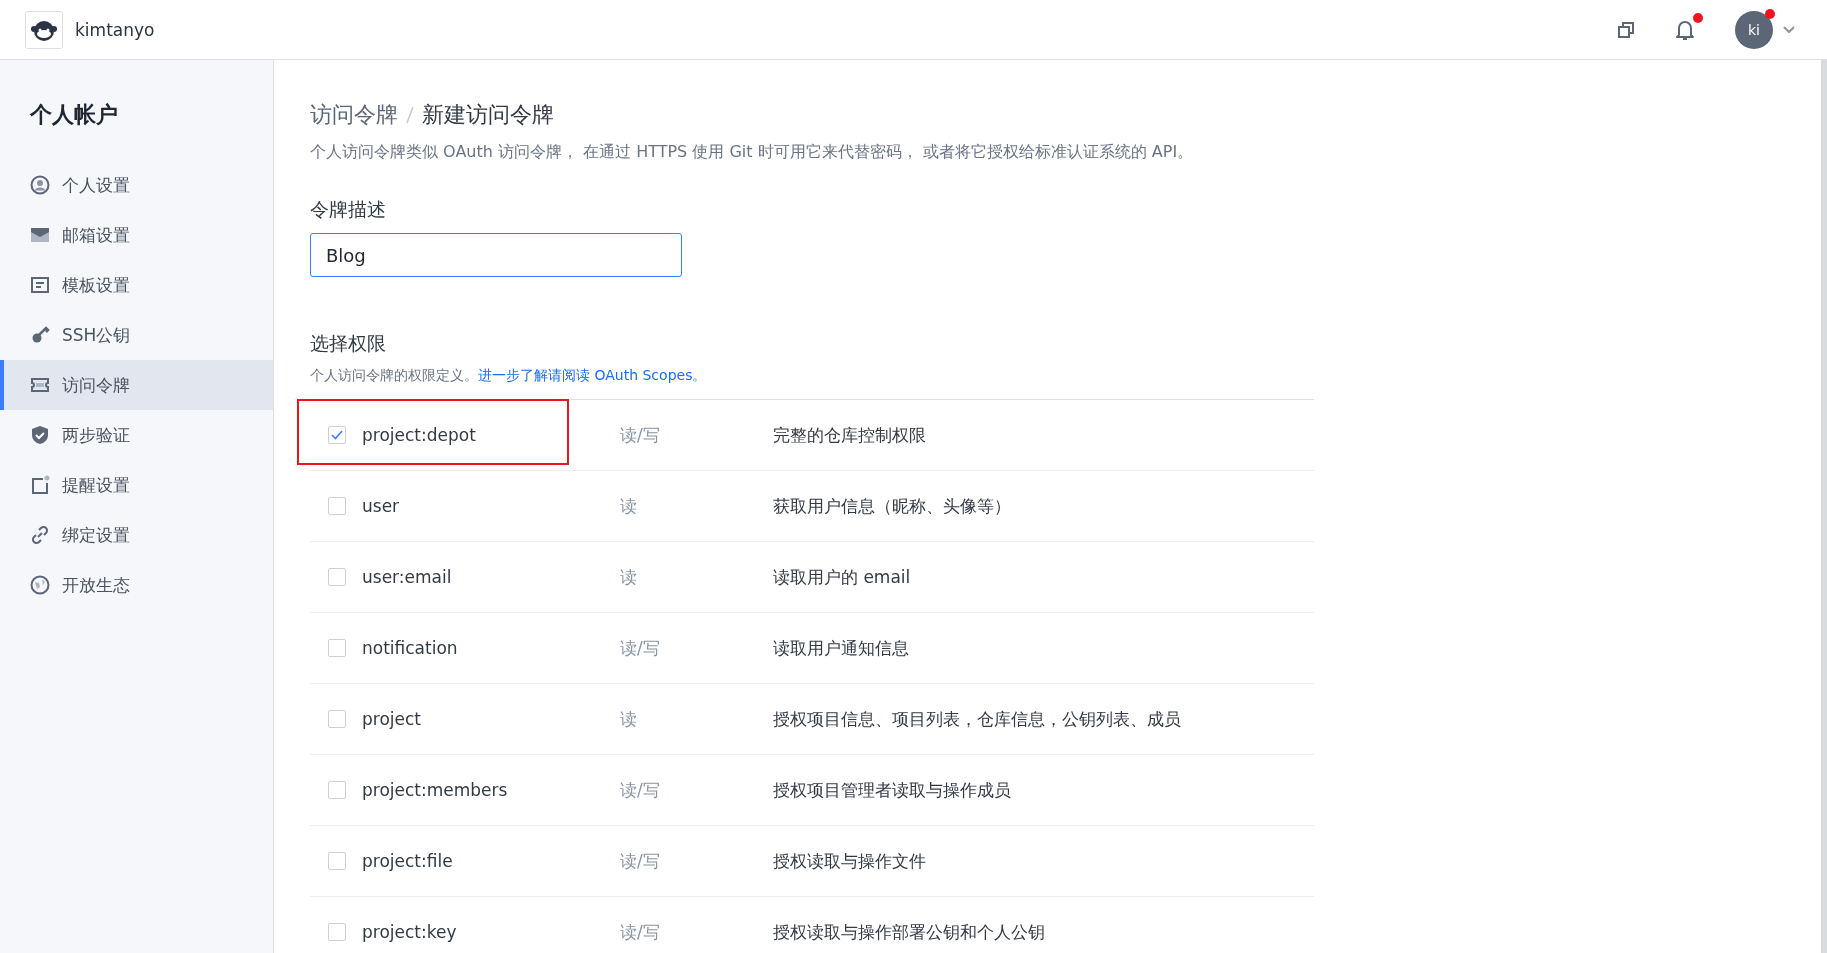 The height and width of the screenshot is (953, 1827). I want to click on link-icon, so click(40, 535).